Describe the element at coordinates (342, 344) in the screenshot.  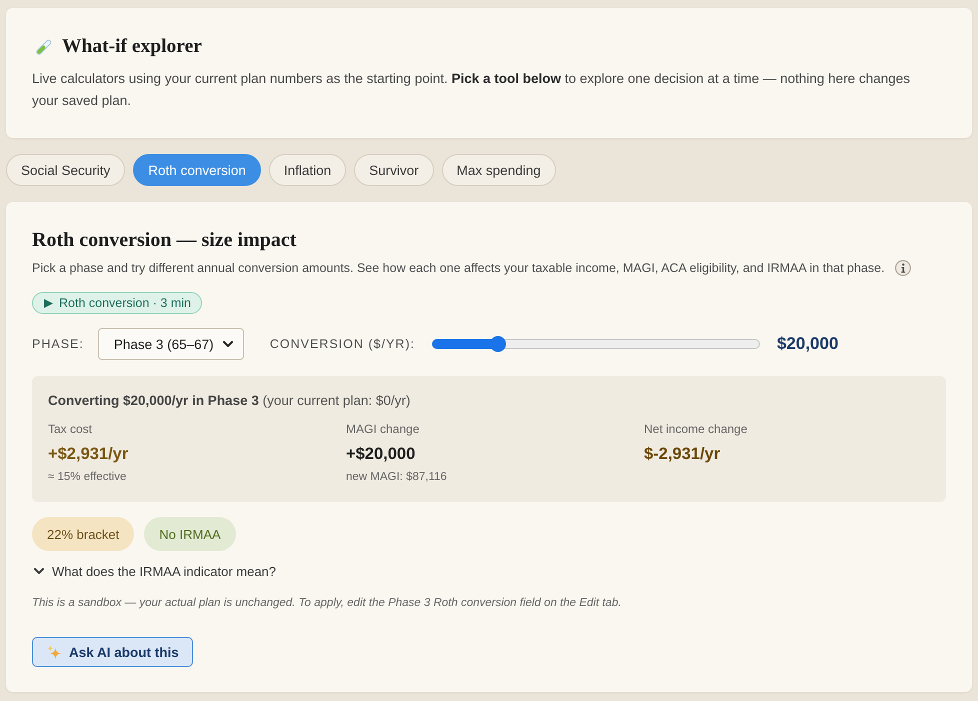
I see `conversion-label: CONVERSION ($/YR):` at that location.